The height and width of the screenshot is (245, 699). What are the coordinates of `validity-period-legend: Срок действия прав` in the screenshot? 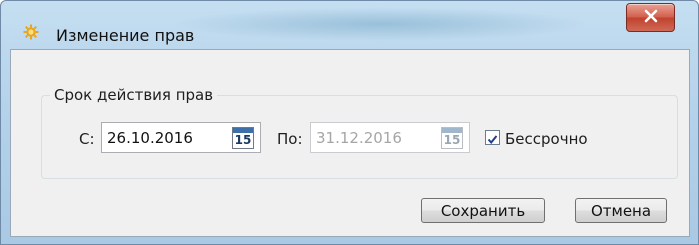 It's located at (134, 95).